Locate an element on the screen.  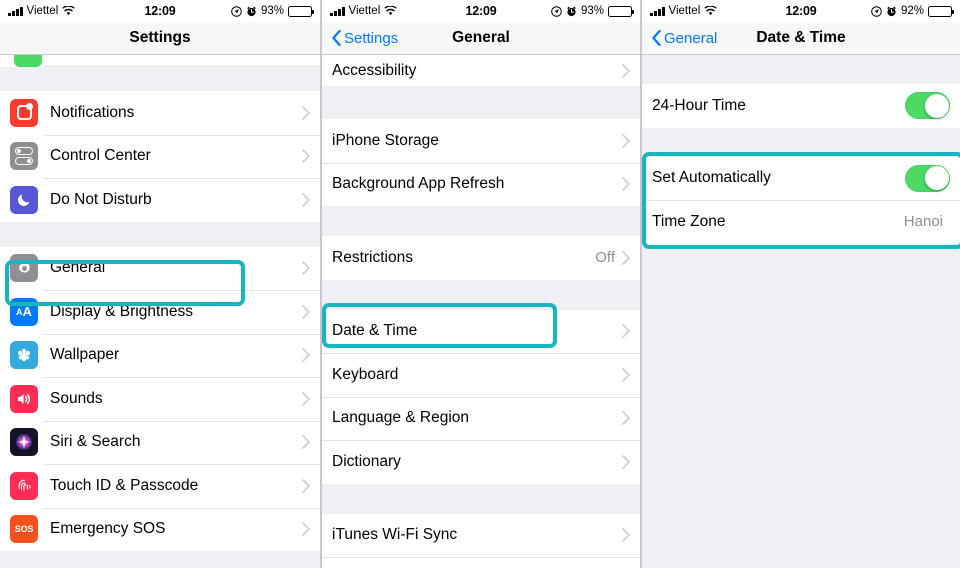
row-label: iPhone Storage is located at coordinates (385, 140).